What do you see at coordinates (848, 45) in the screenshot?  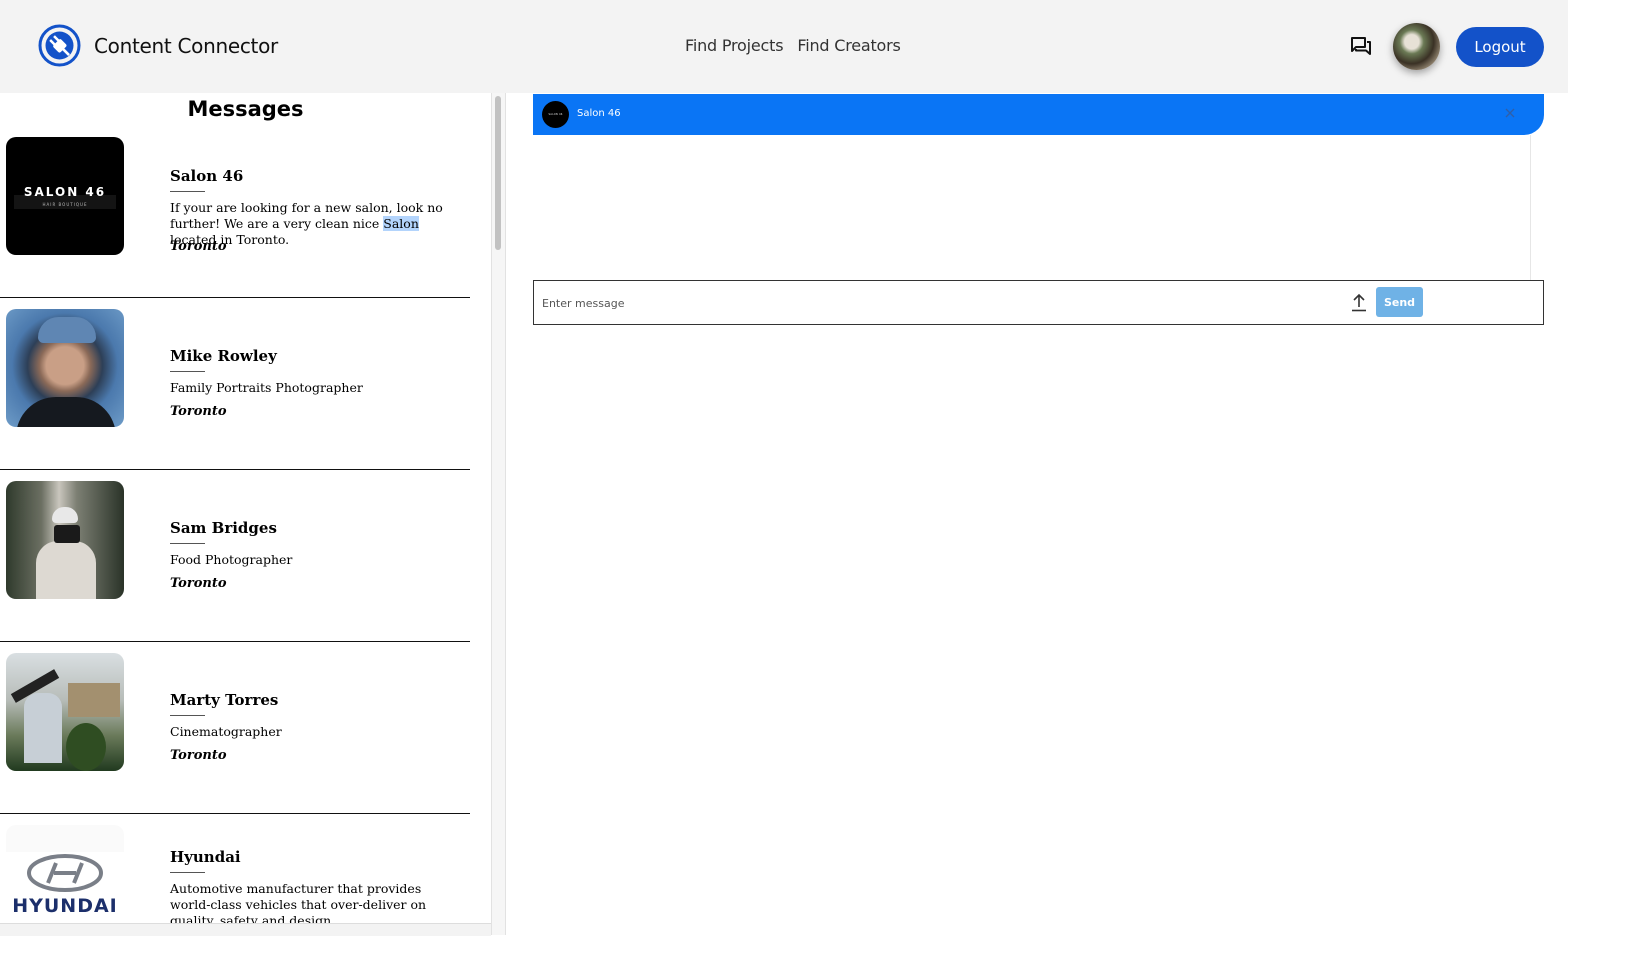 I see `nav-find-creators: Find Creators` at bounding box center [848, 45].